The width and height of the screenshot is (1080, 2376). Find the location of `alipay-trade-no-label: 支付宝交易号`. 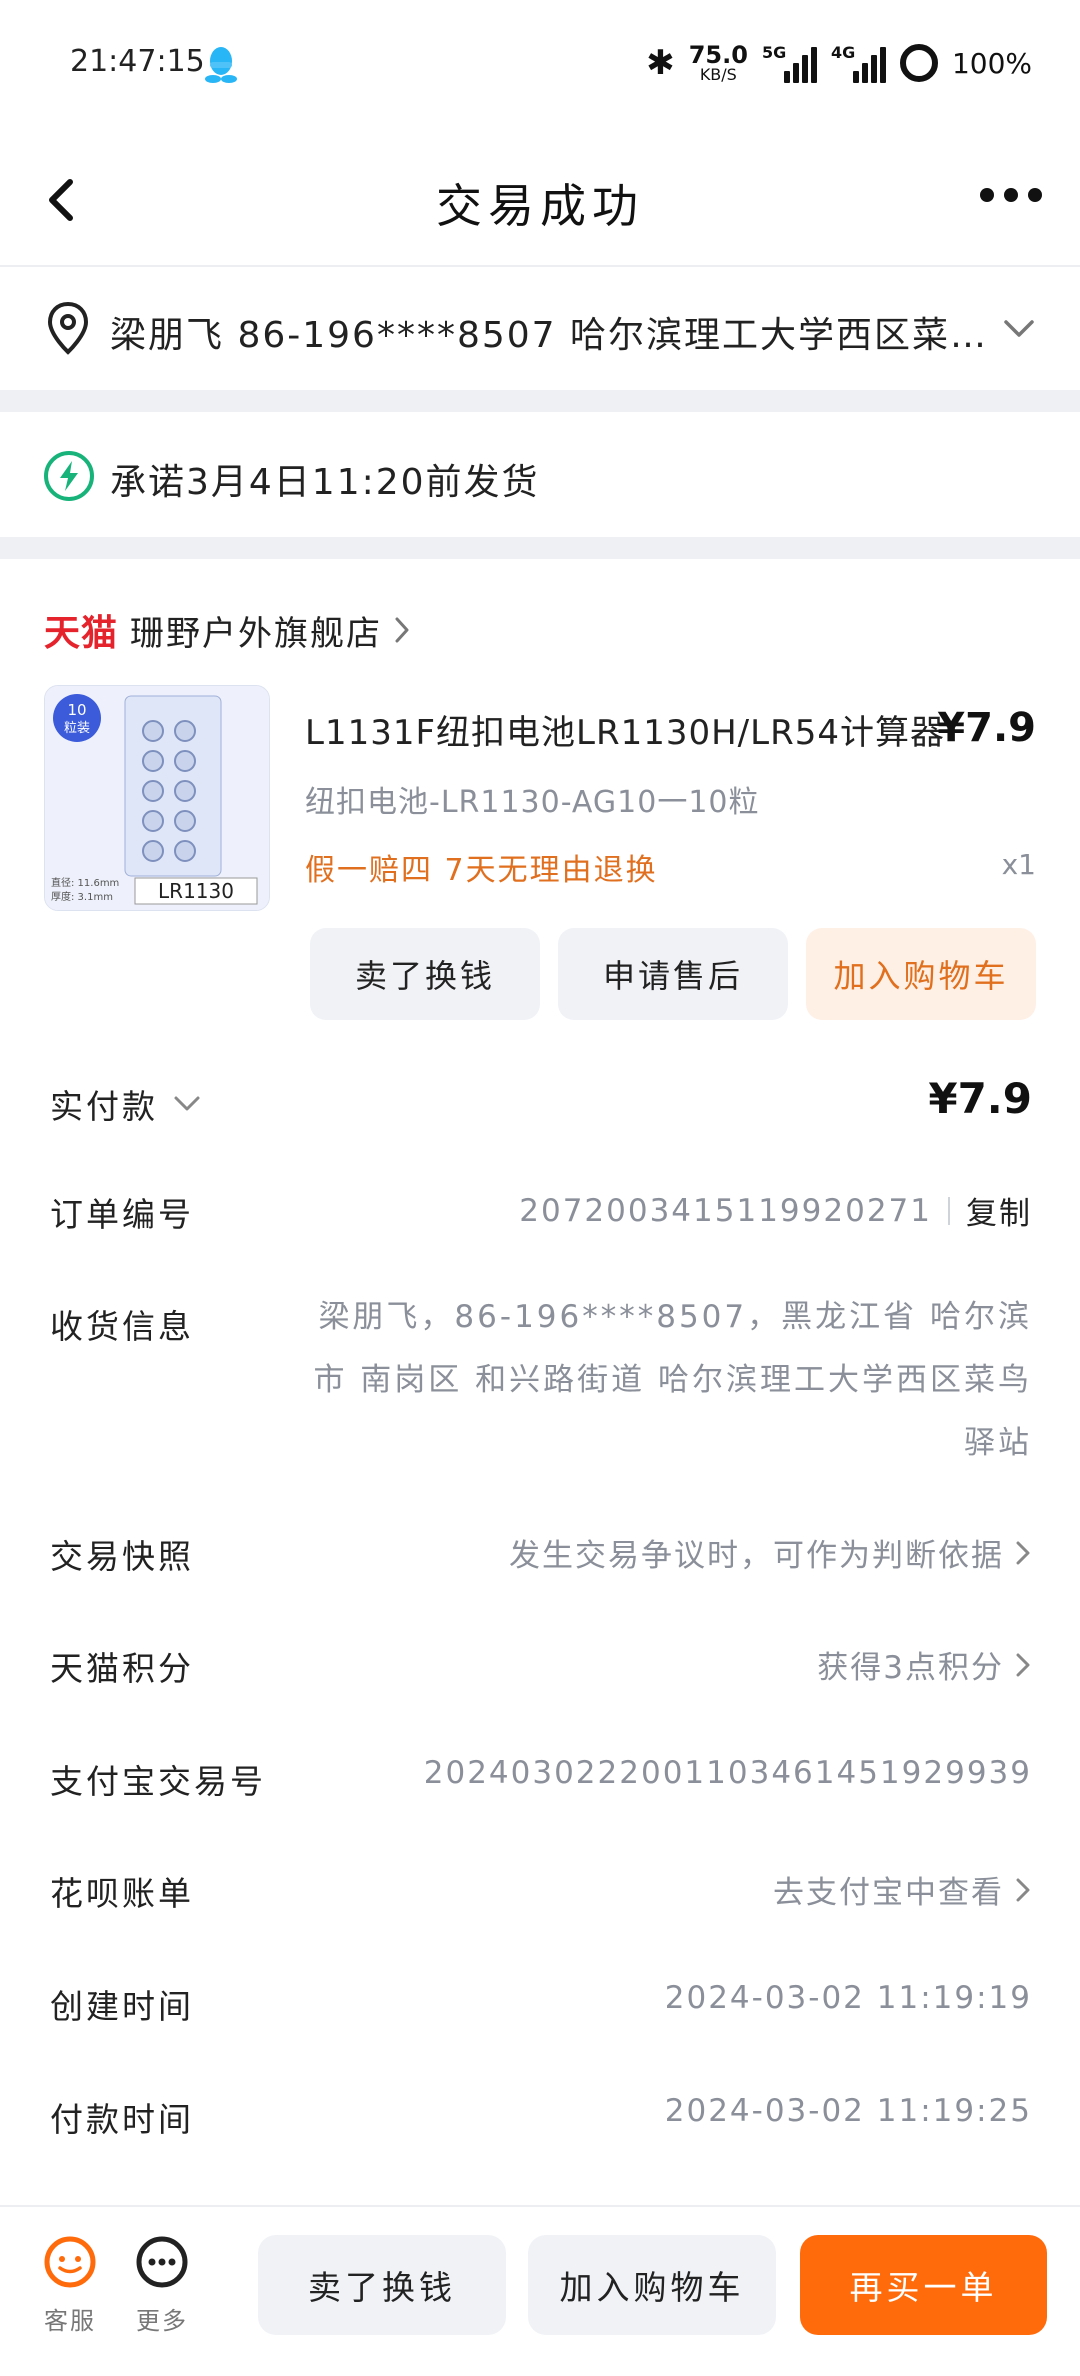

alipay-trade-no-label: 支付宝交易号 is located at coordinates (158, 1781).